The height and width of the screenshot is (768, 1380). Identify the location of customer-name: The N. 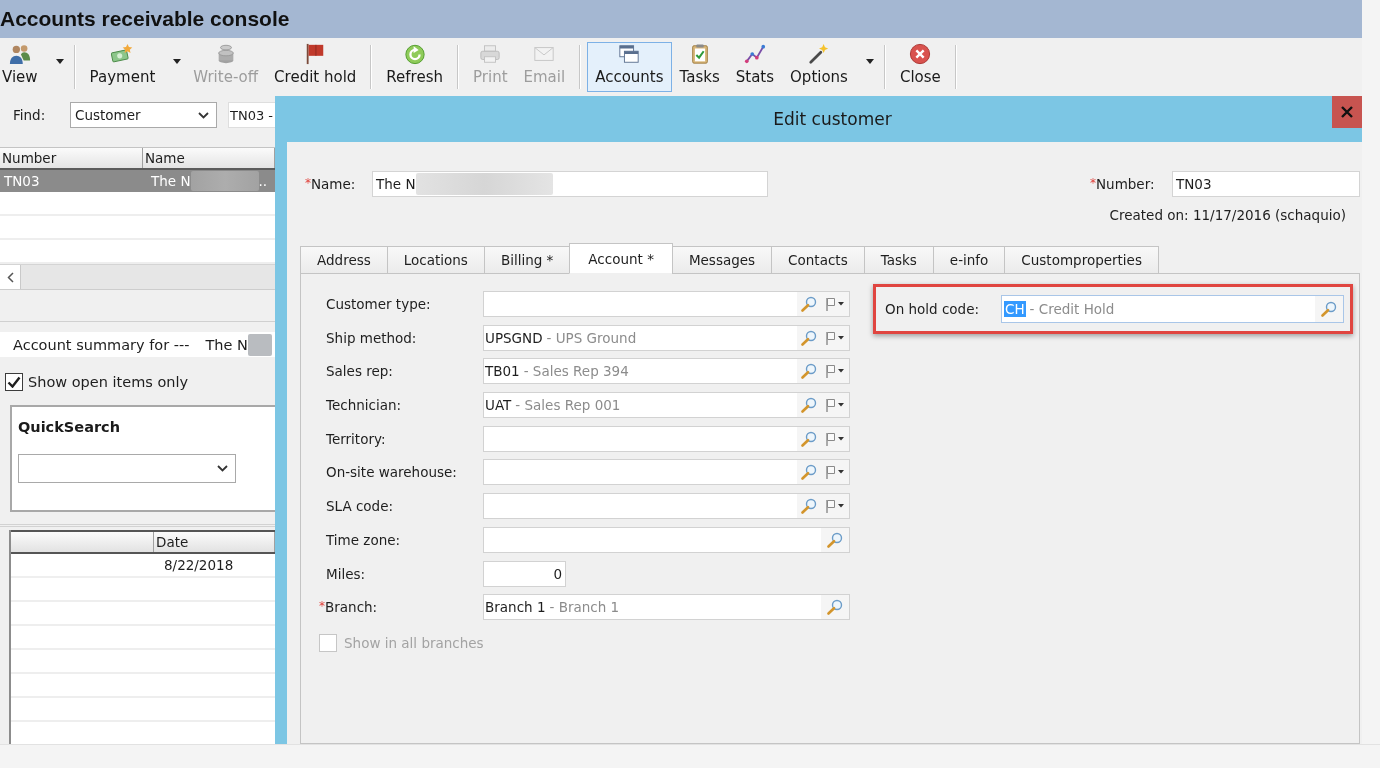
(226, 344).